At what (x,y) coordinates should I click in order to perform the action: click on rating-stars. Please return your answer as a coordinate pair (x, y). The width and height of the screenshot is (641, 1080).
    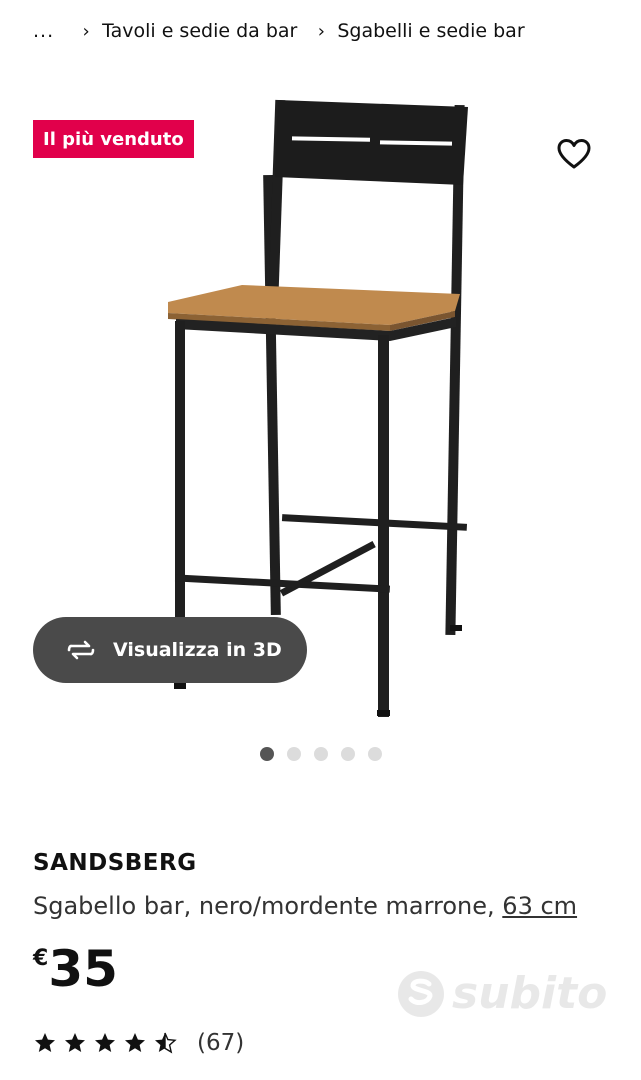
    Looking at the image, I should click on (105, 1043).